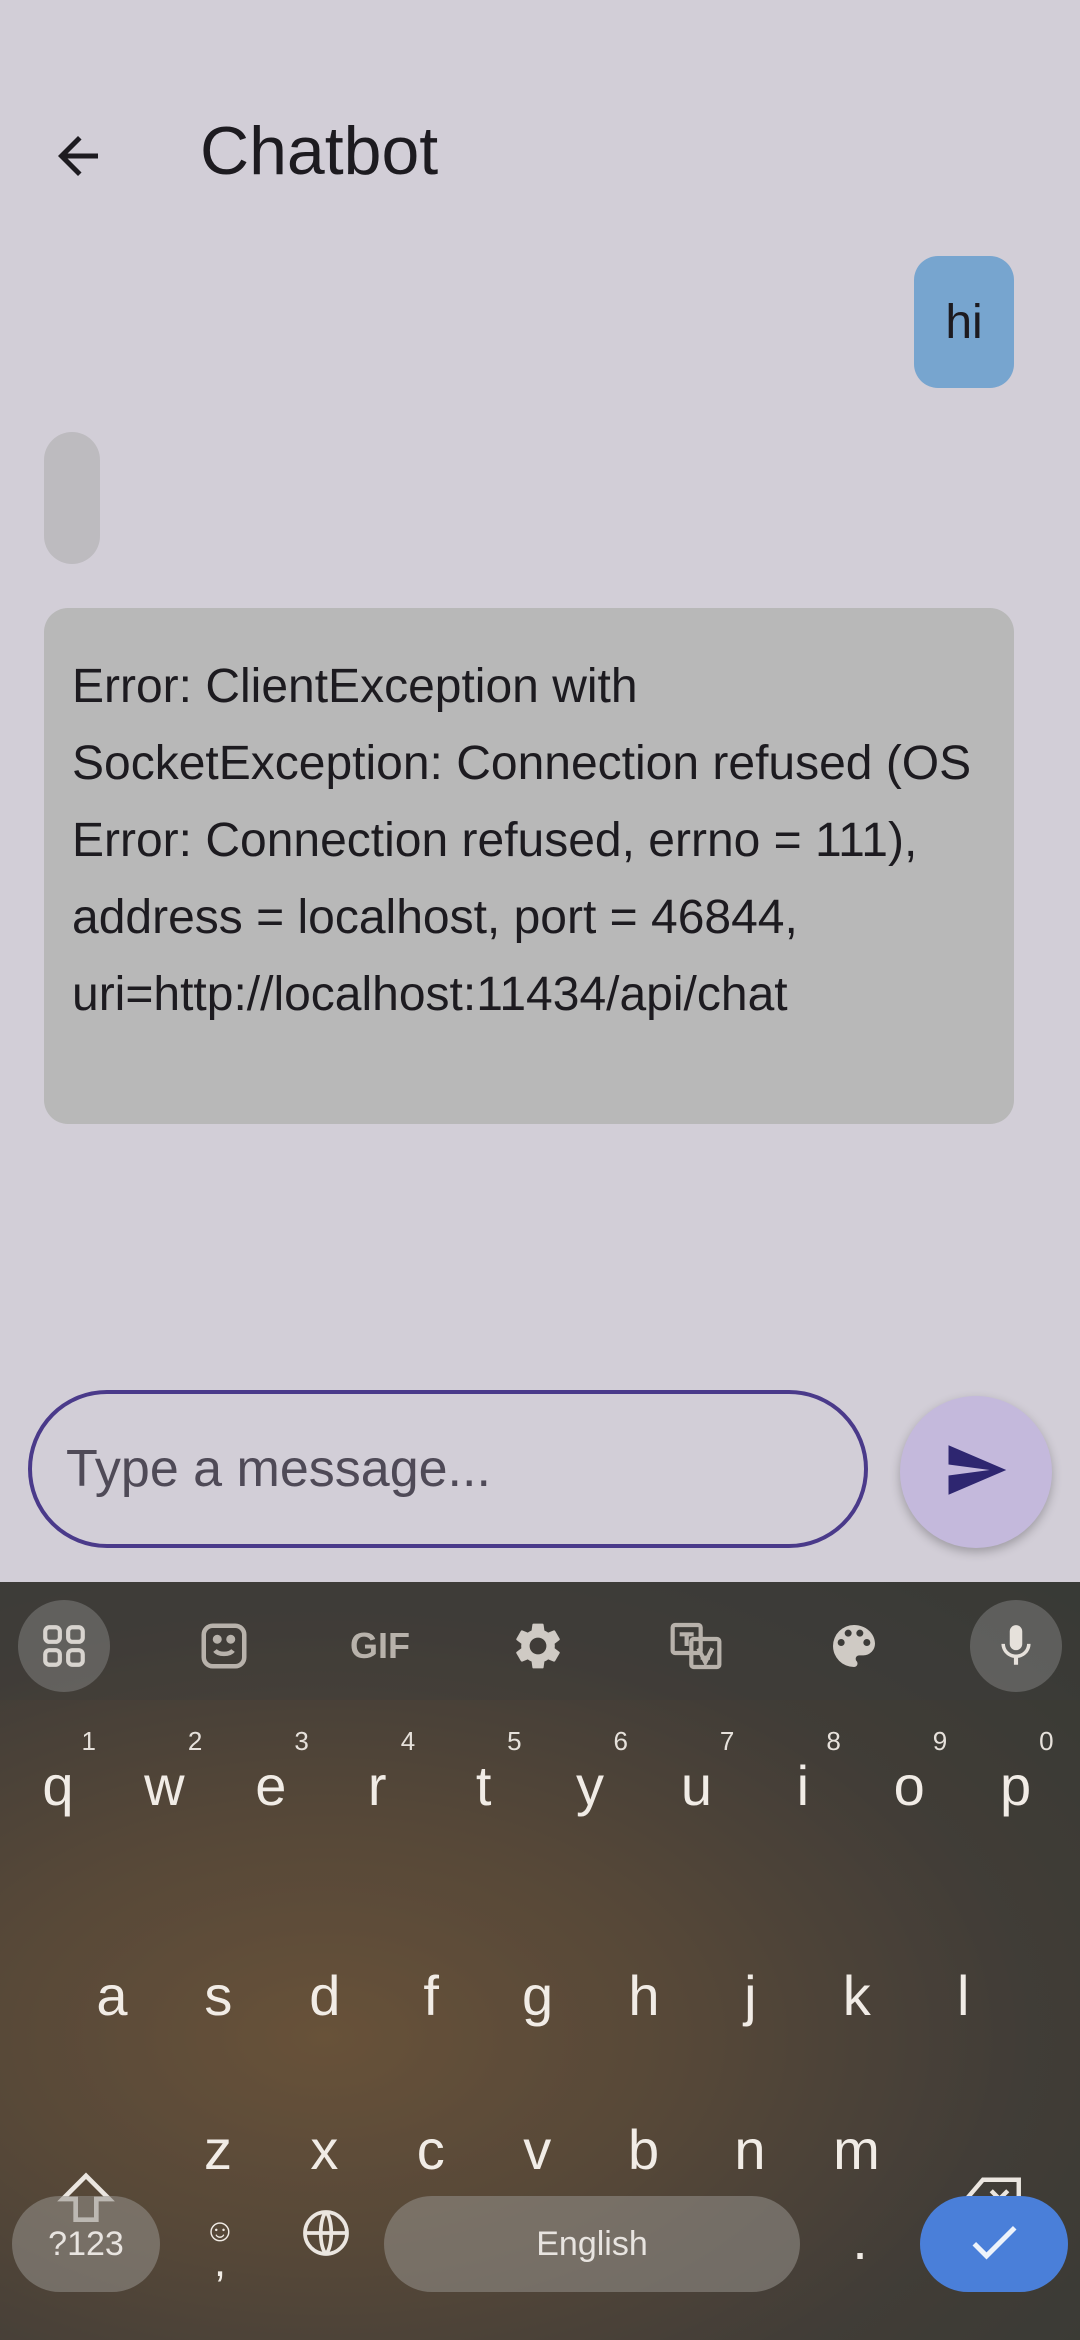  I want to click on key-label: e, so click(271, 1785).